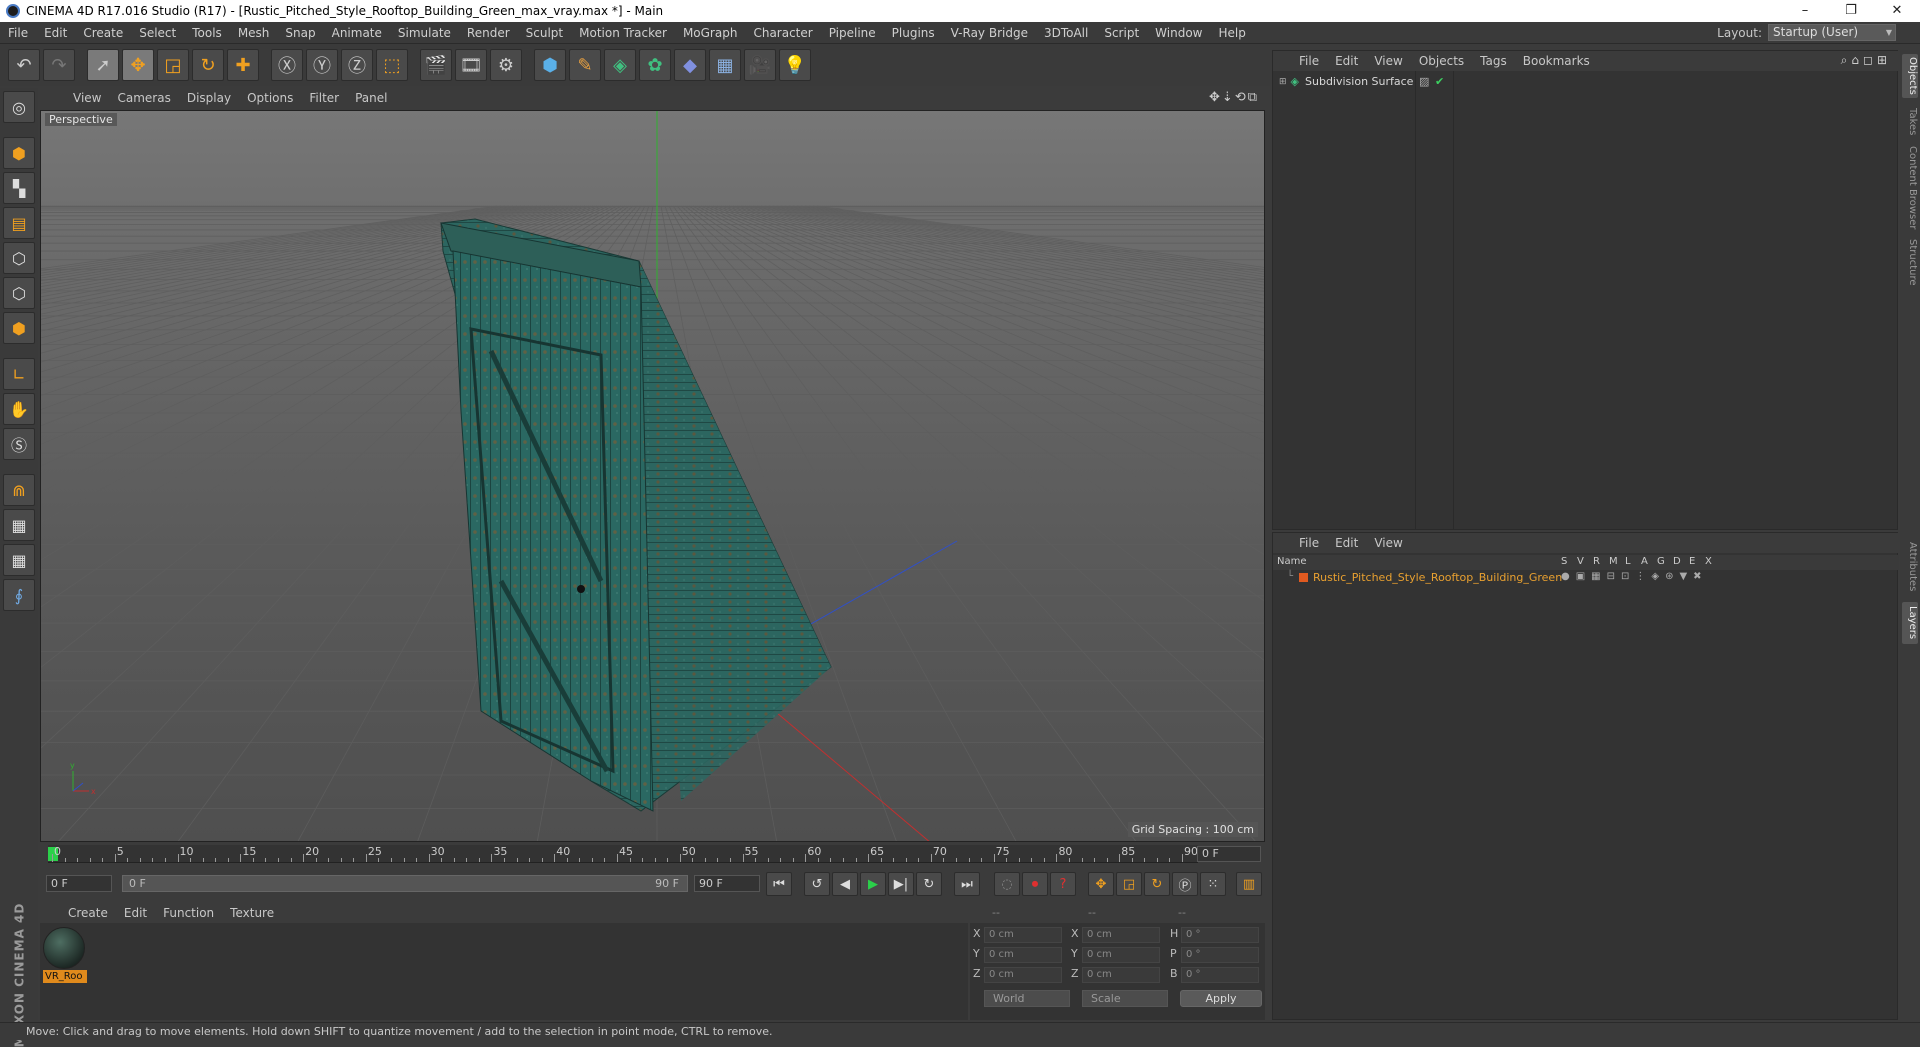 This screenshot has height=1047, width=1920. Describe the element at coordinates (1910, 623) in the screenshot. I see `tab-layers: Layers` at that location.